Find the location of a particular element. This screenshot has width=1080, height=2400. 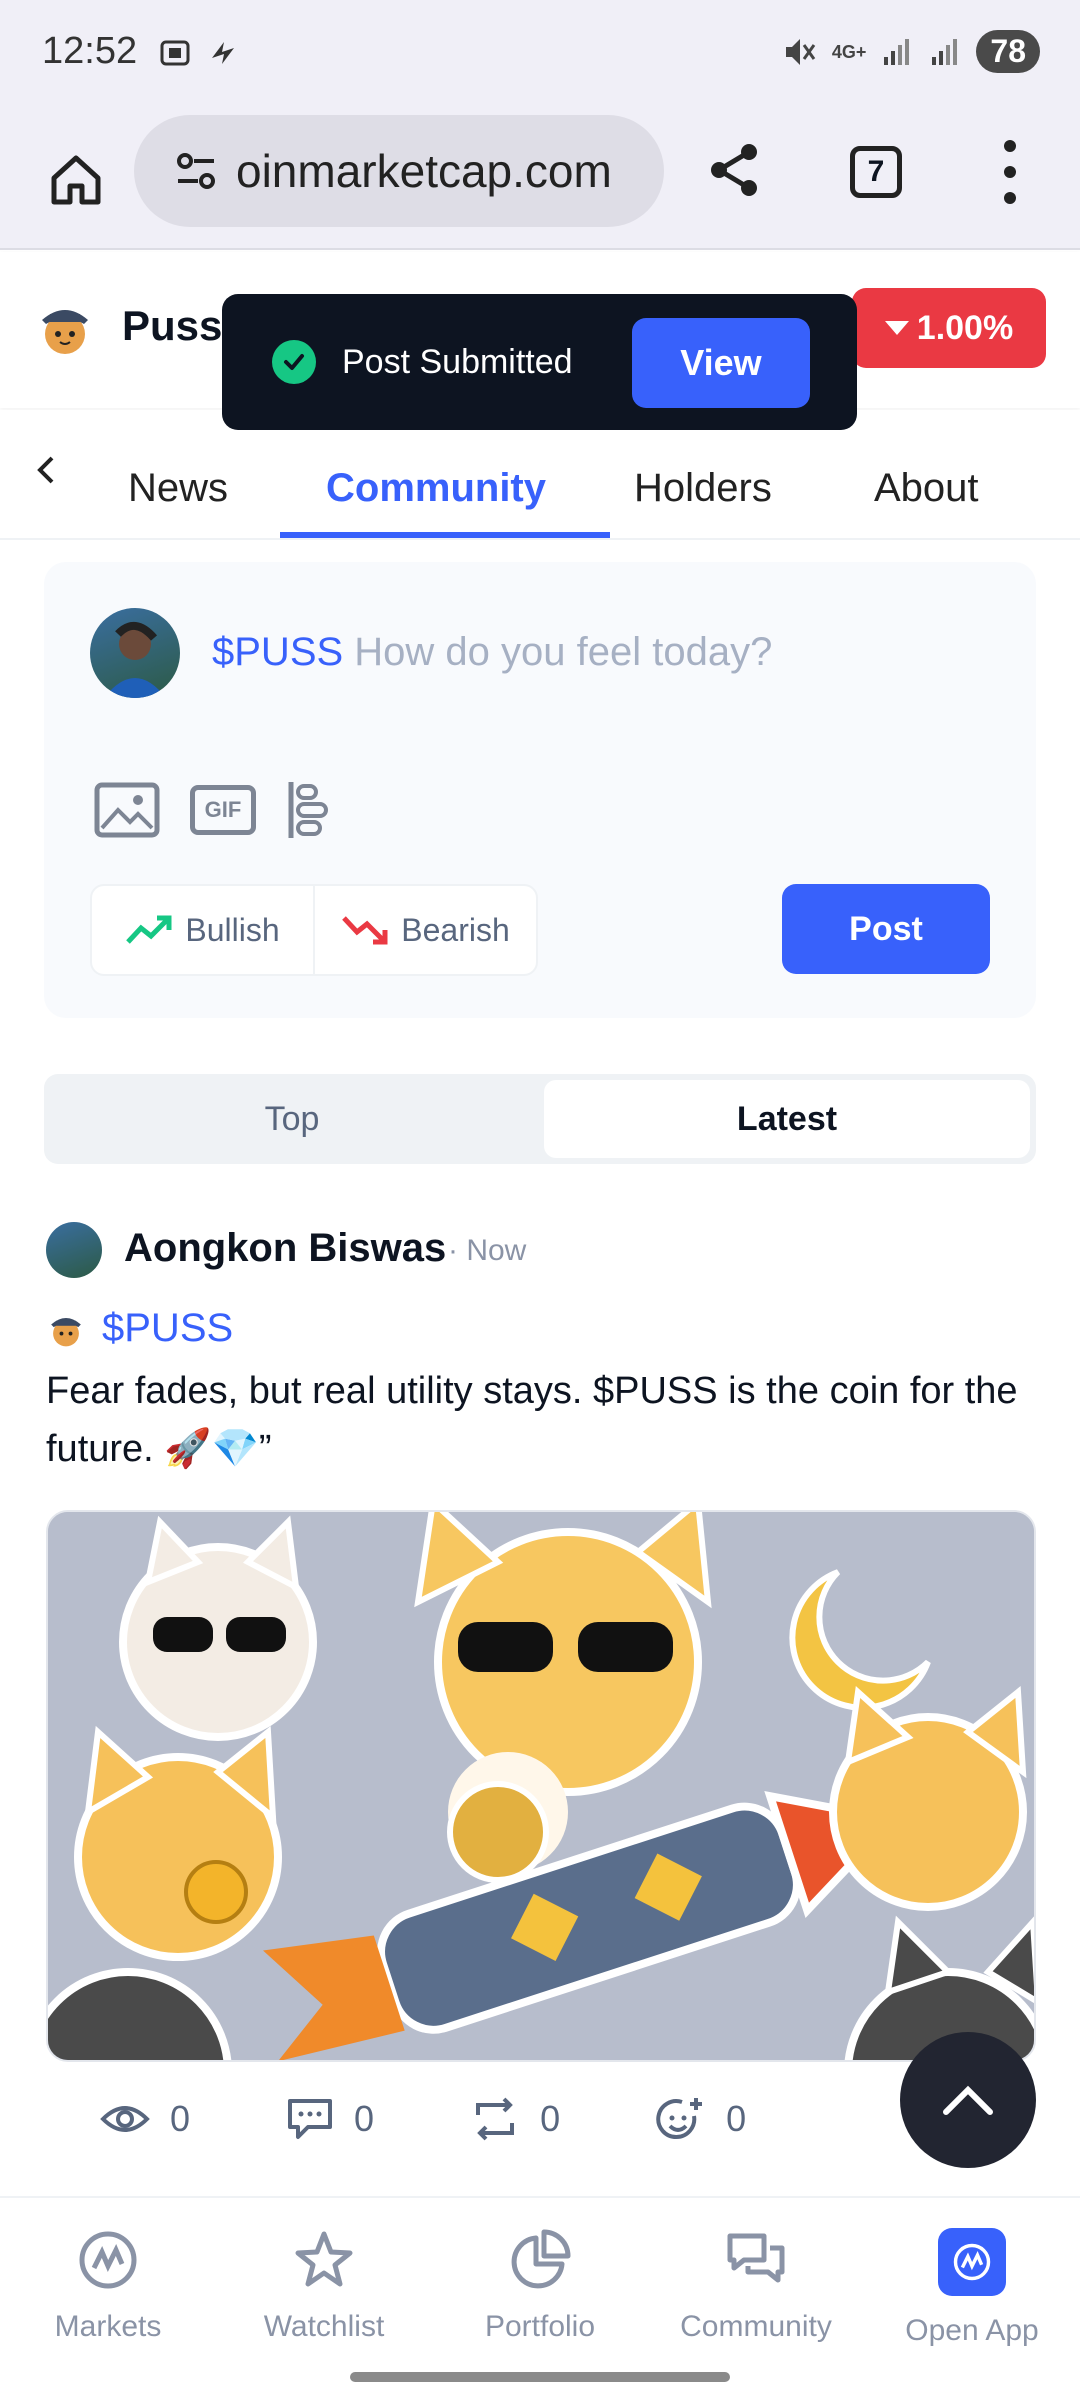

composer-ticker: $PUSS is located at coordinates (278, 652).